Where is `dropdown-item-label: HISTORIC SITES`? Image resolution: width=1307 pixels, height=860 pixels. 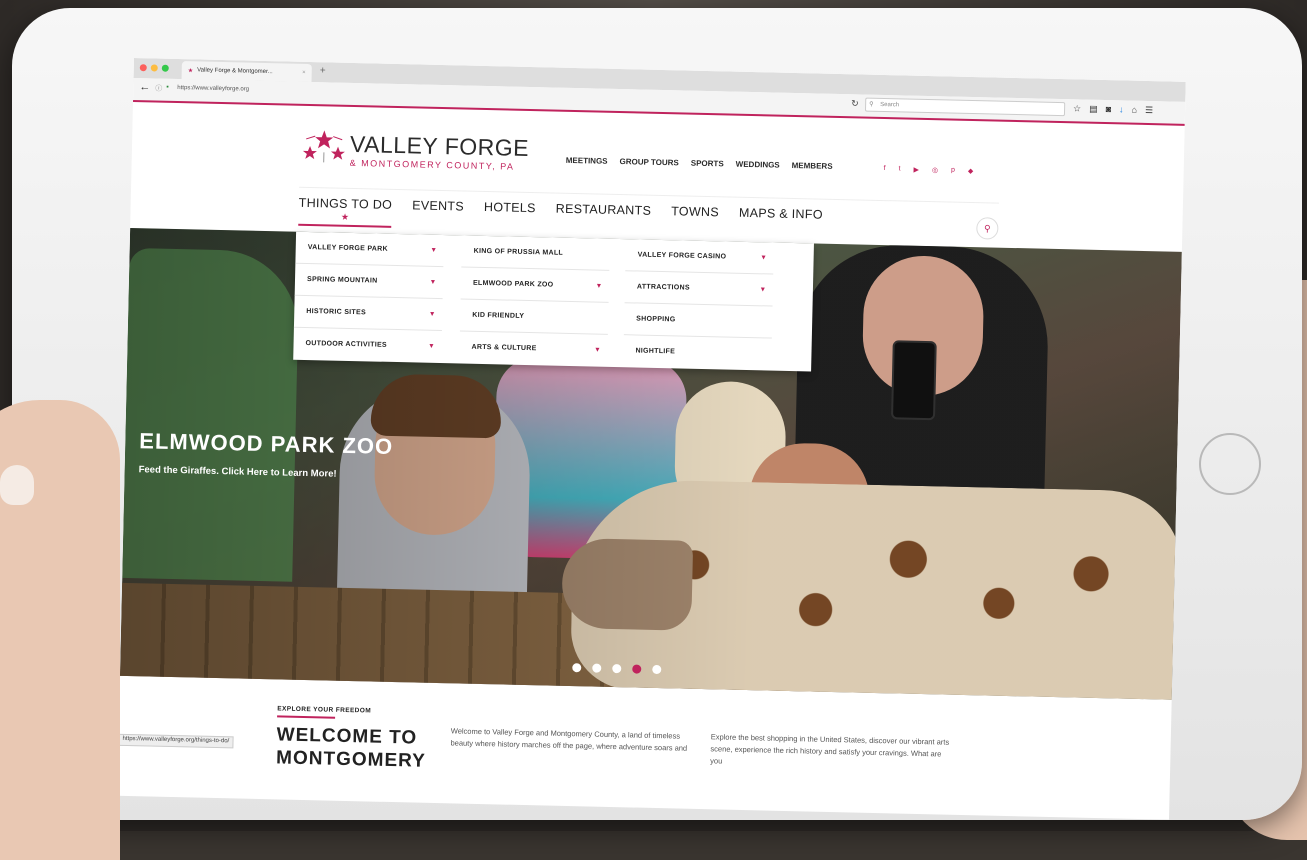
dropdown-item-label: HISTORIC SITES is located at coordinates (336, 312).